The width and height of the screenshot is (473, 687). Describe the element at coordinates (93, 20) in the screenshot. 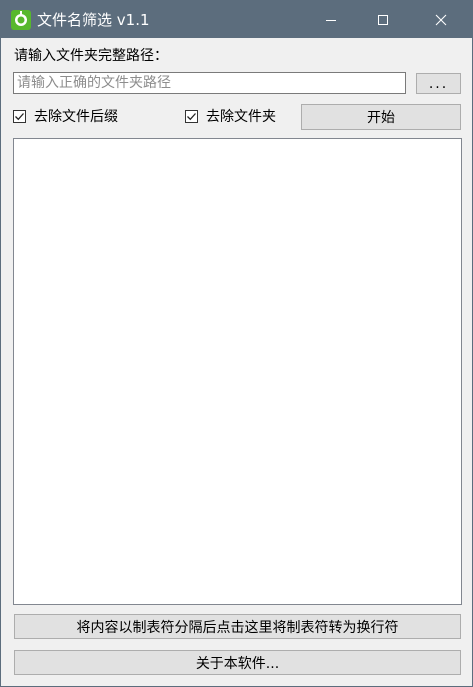

I see `window-title: 文件名筛选 v1.1` at that location.